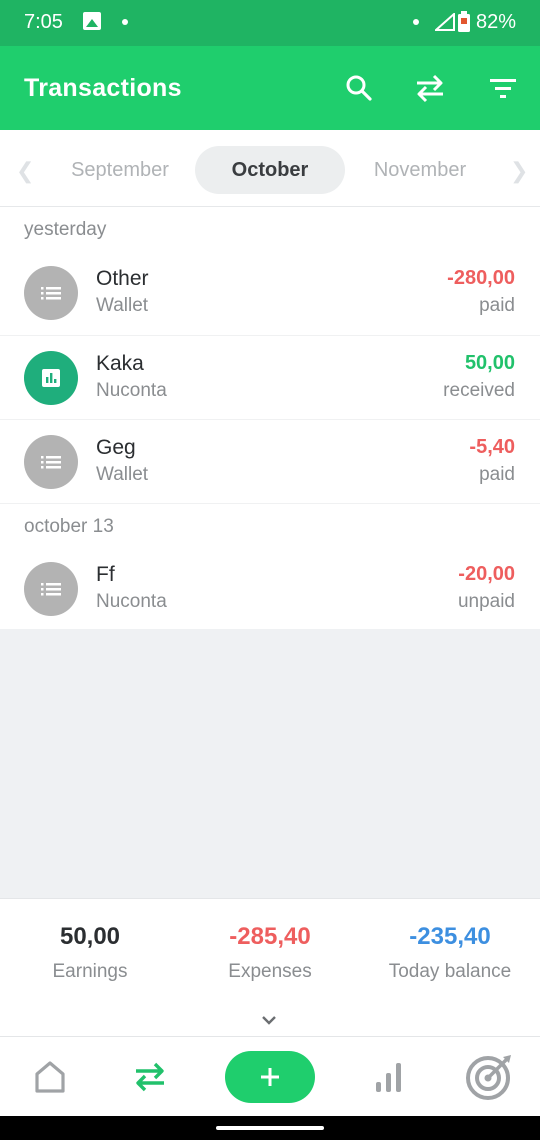 This screenshot has width=540, height=1140. What do you see at coordinates (450, 971) in the screenshot?
I see `balance-label: Today balance` at bounding box center [450, 971].